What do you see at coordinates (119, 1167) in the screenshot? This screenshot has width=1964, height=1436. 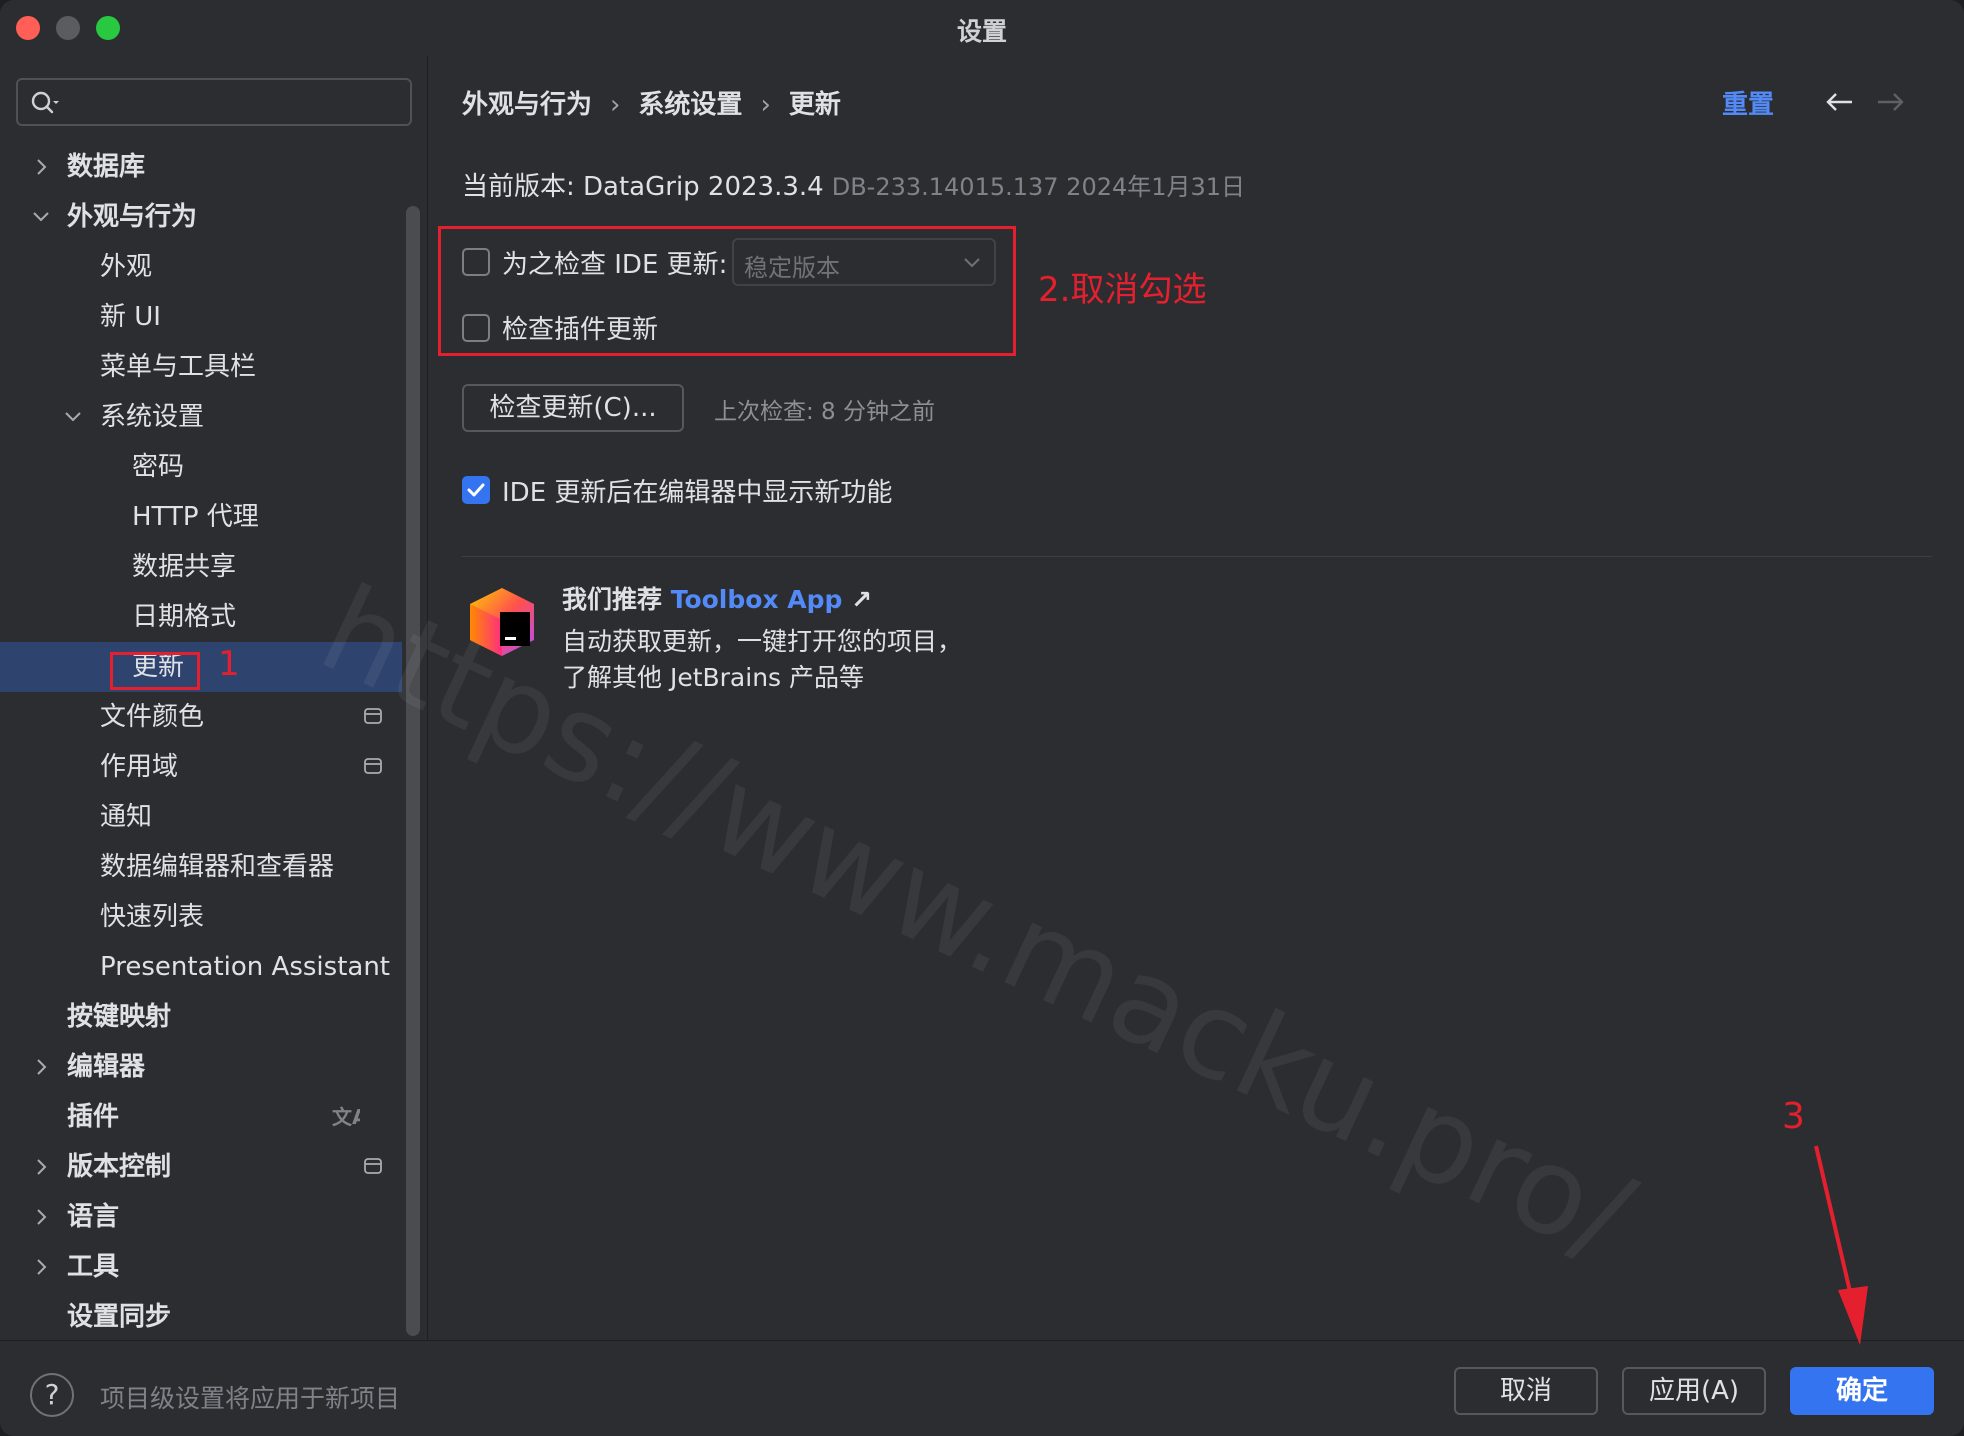 I see `sidebar-item-label: 版本控制` at bounding box center [119, 1167].